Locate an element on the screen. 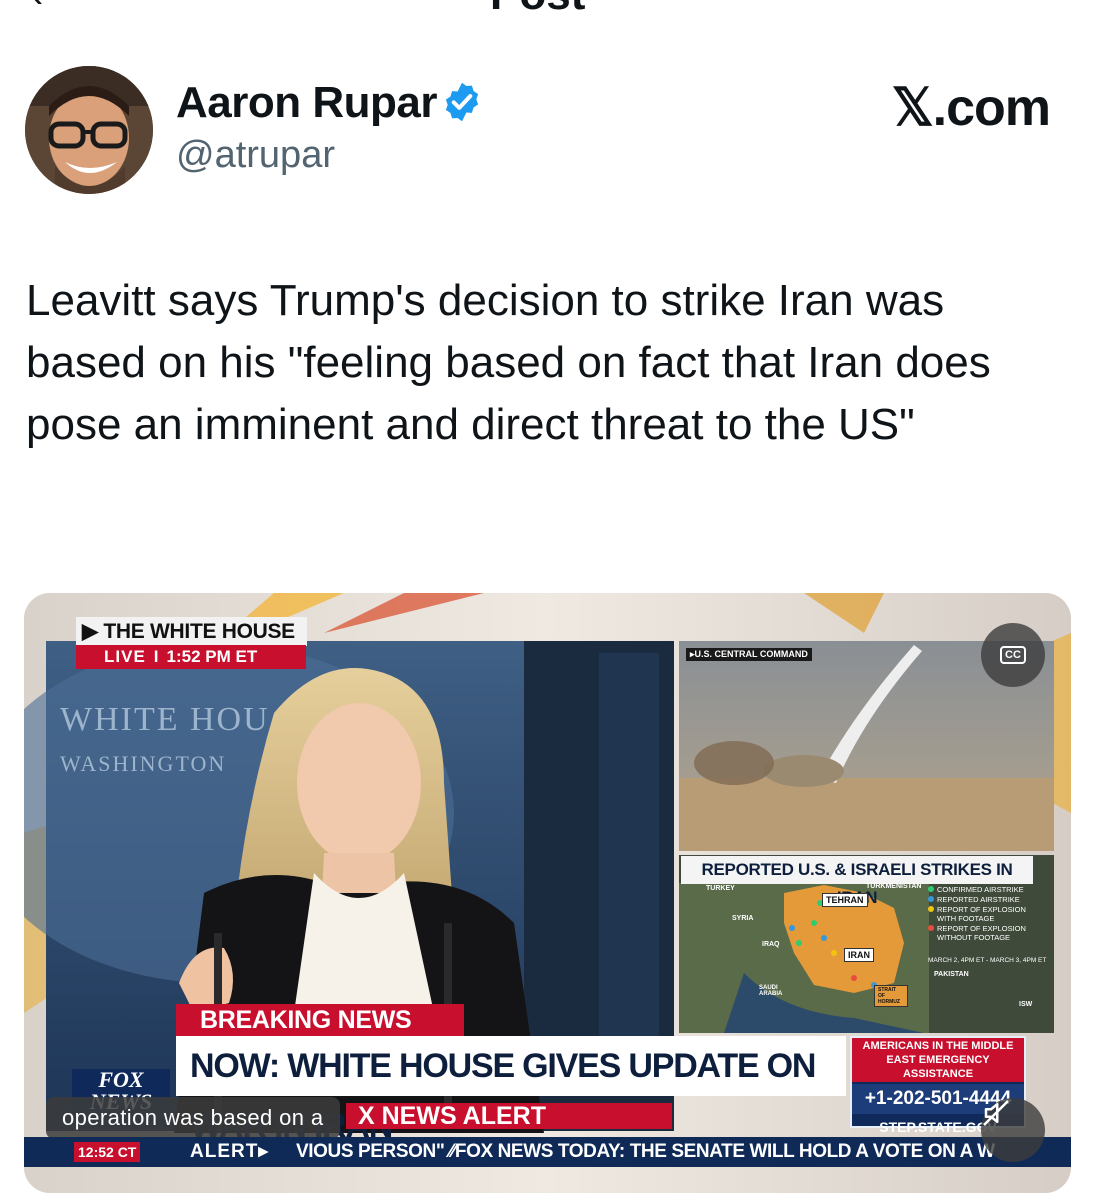 The height and width of the screenshot is (1200, 1096). top-bar: ‹ Post is located at coordinates (548, 9).